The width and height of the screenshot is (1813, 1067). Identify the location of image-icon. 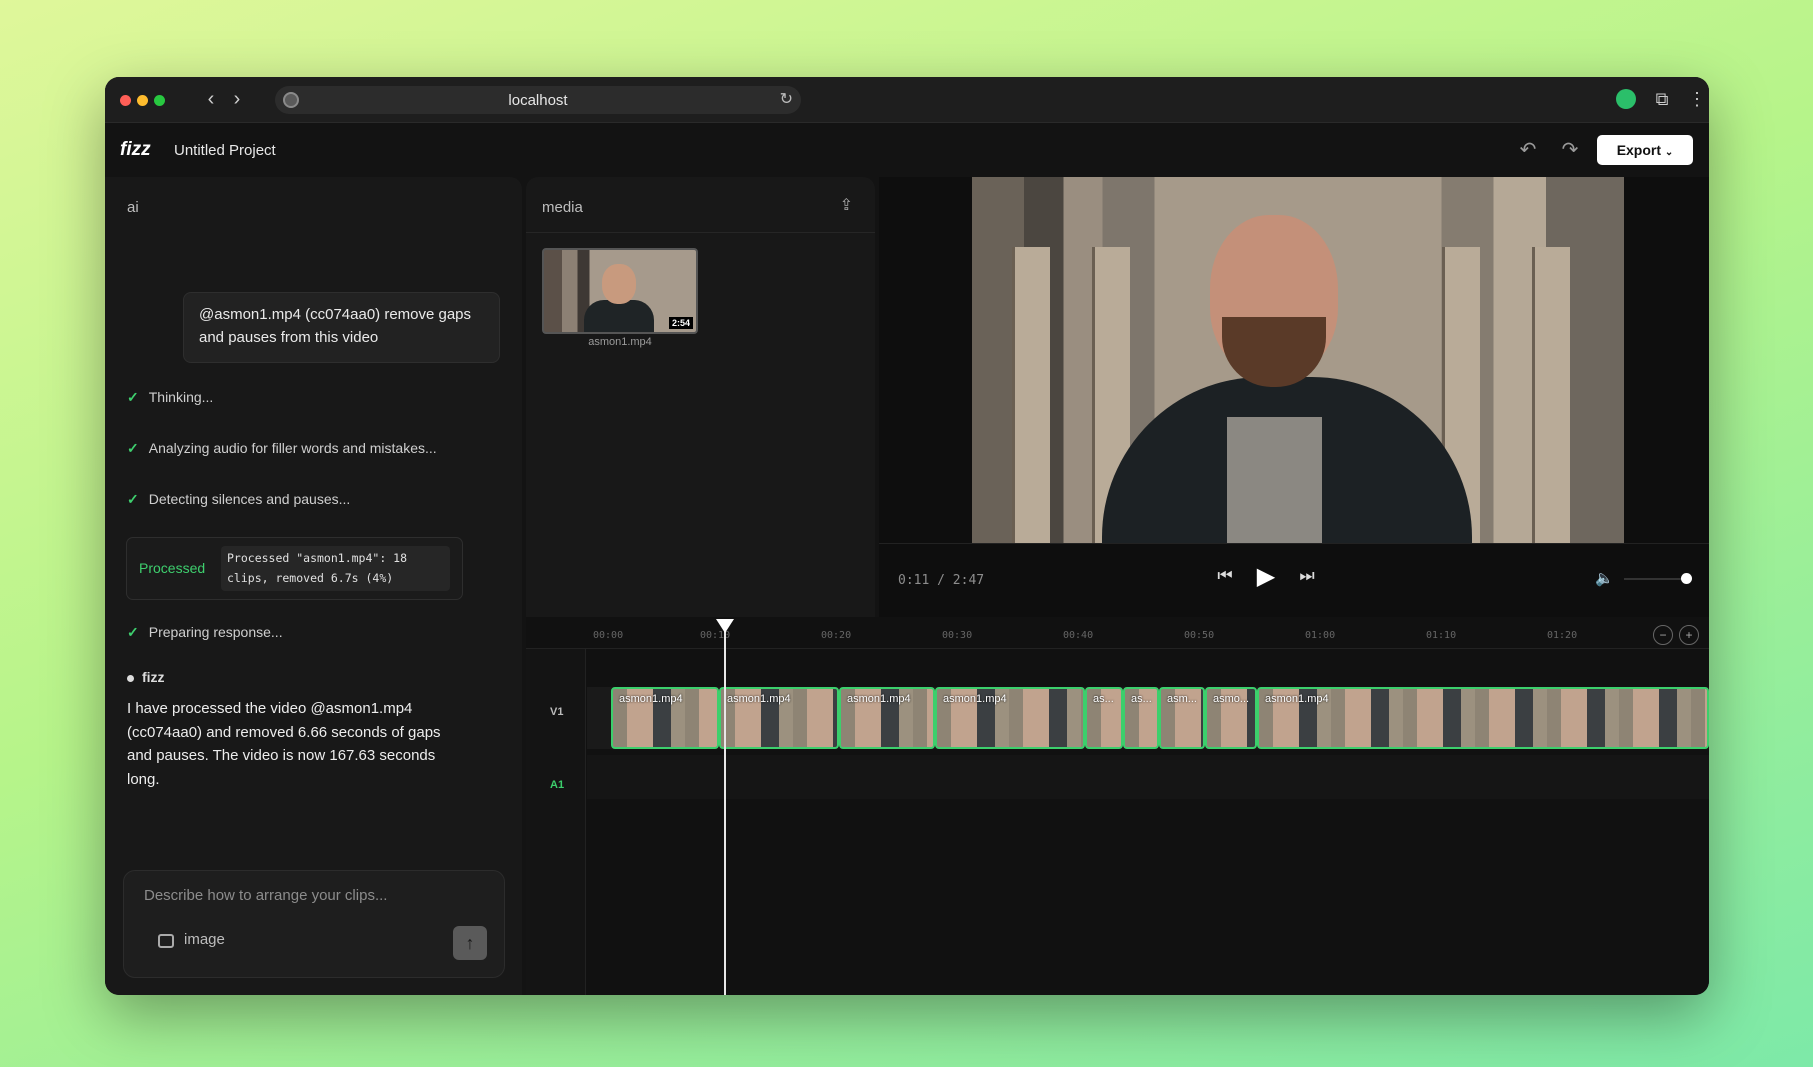
(166, 941).